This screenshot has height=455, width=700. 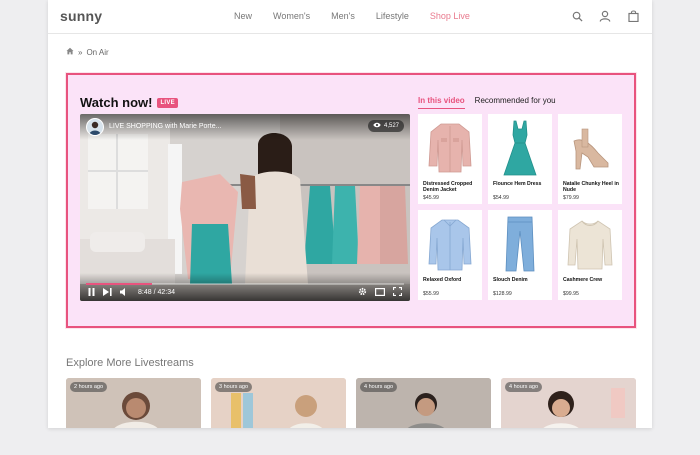 I want to click on product-tabs: In this video Recommended for you, so click(x=487, y=102).